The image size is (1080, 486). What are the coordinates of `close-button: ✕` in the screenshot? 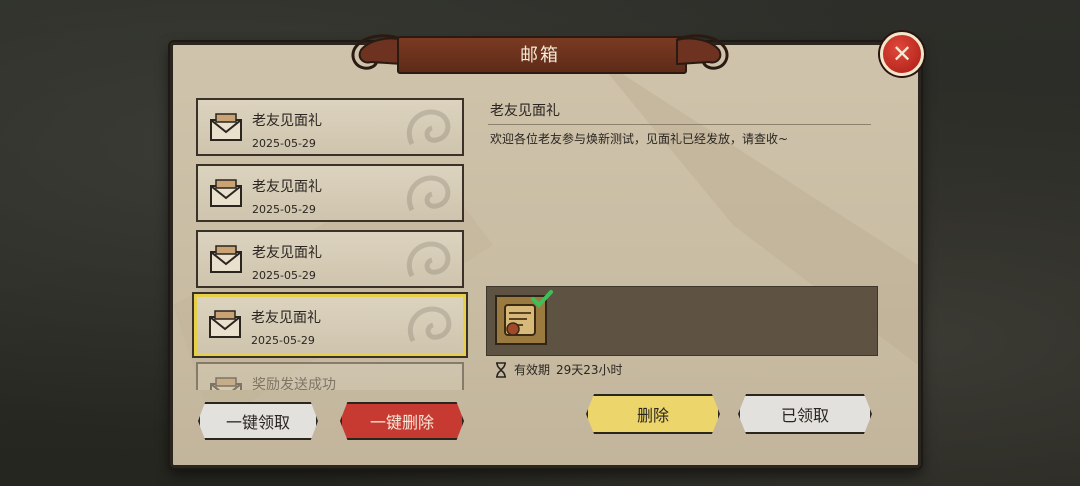 It's located at (902, 54).